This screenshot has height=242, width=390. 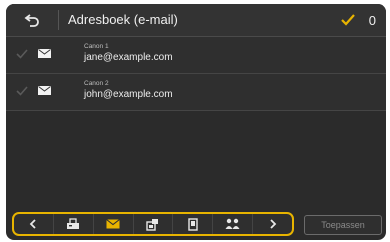 I want to click on usb-memory-icon, so click(x=193, y=224).